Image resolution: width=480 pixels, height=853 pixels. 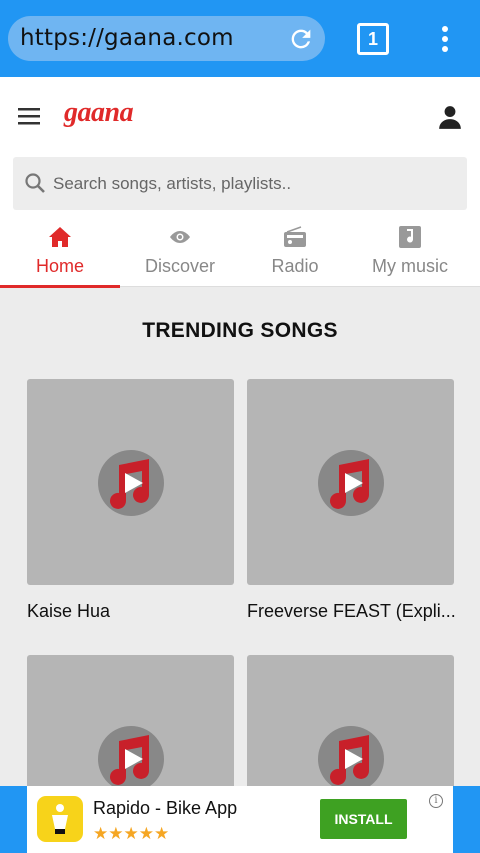 What do you see at coordinates (301, 39) in the screenshot?
I see `reload-icon` at bounding box center [301, 39].